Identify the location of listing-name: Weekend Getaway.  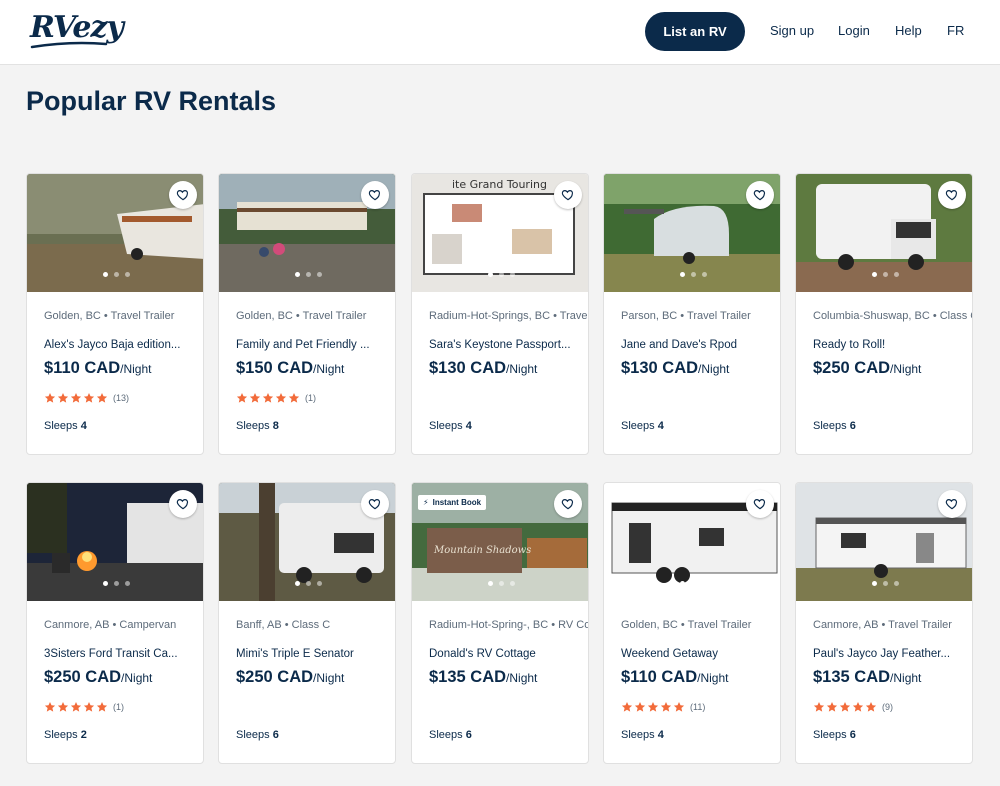
(696, 654).